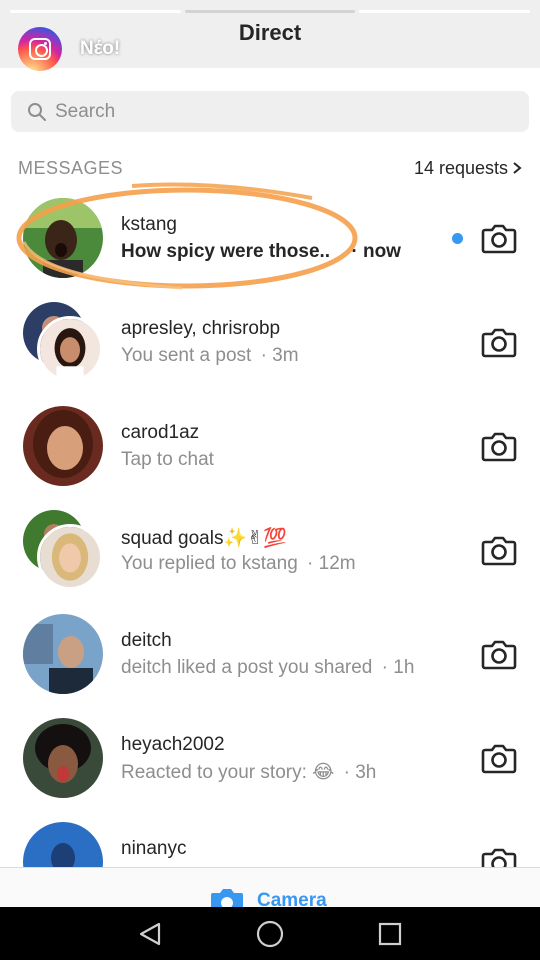 Image resolution: width=540 pixels, height=960 pixels. I want to click on page-title: Direct, so click(270, 32).